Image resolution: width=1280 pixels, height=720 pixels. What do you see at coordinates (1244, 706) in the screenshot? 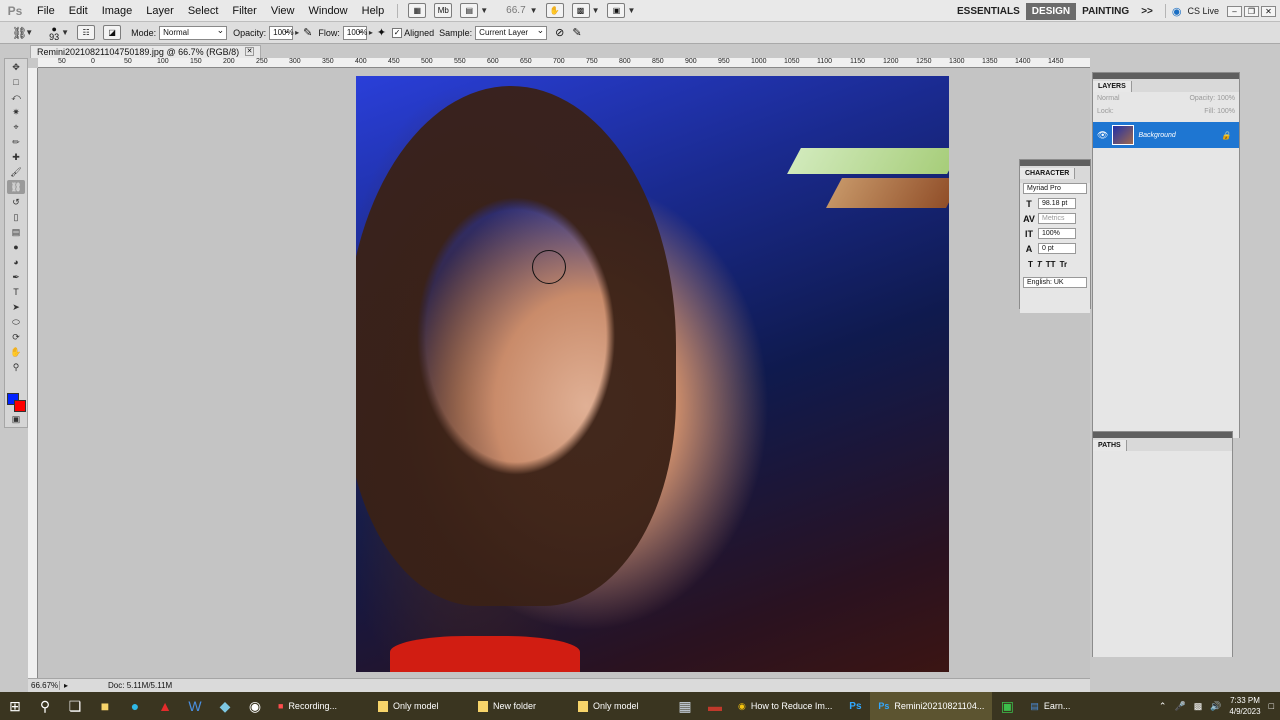
I see `clock: 7:33 PM 4/9/2023` at bounding box center [1244, 706].